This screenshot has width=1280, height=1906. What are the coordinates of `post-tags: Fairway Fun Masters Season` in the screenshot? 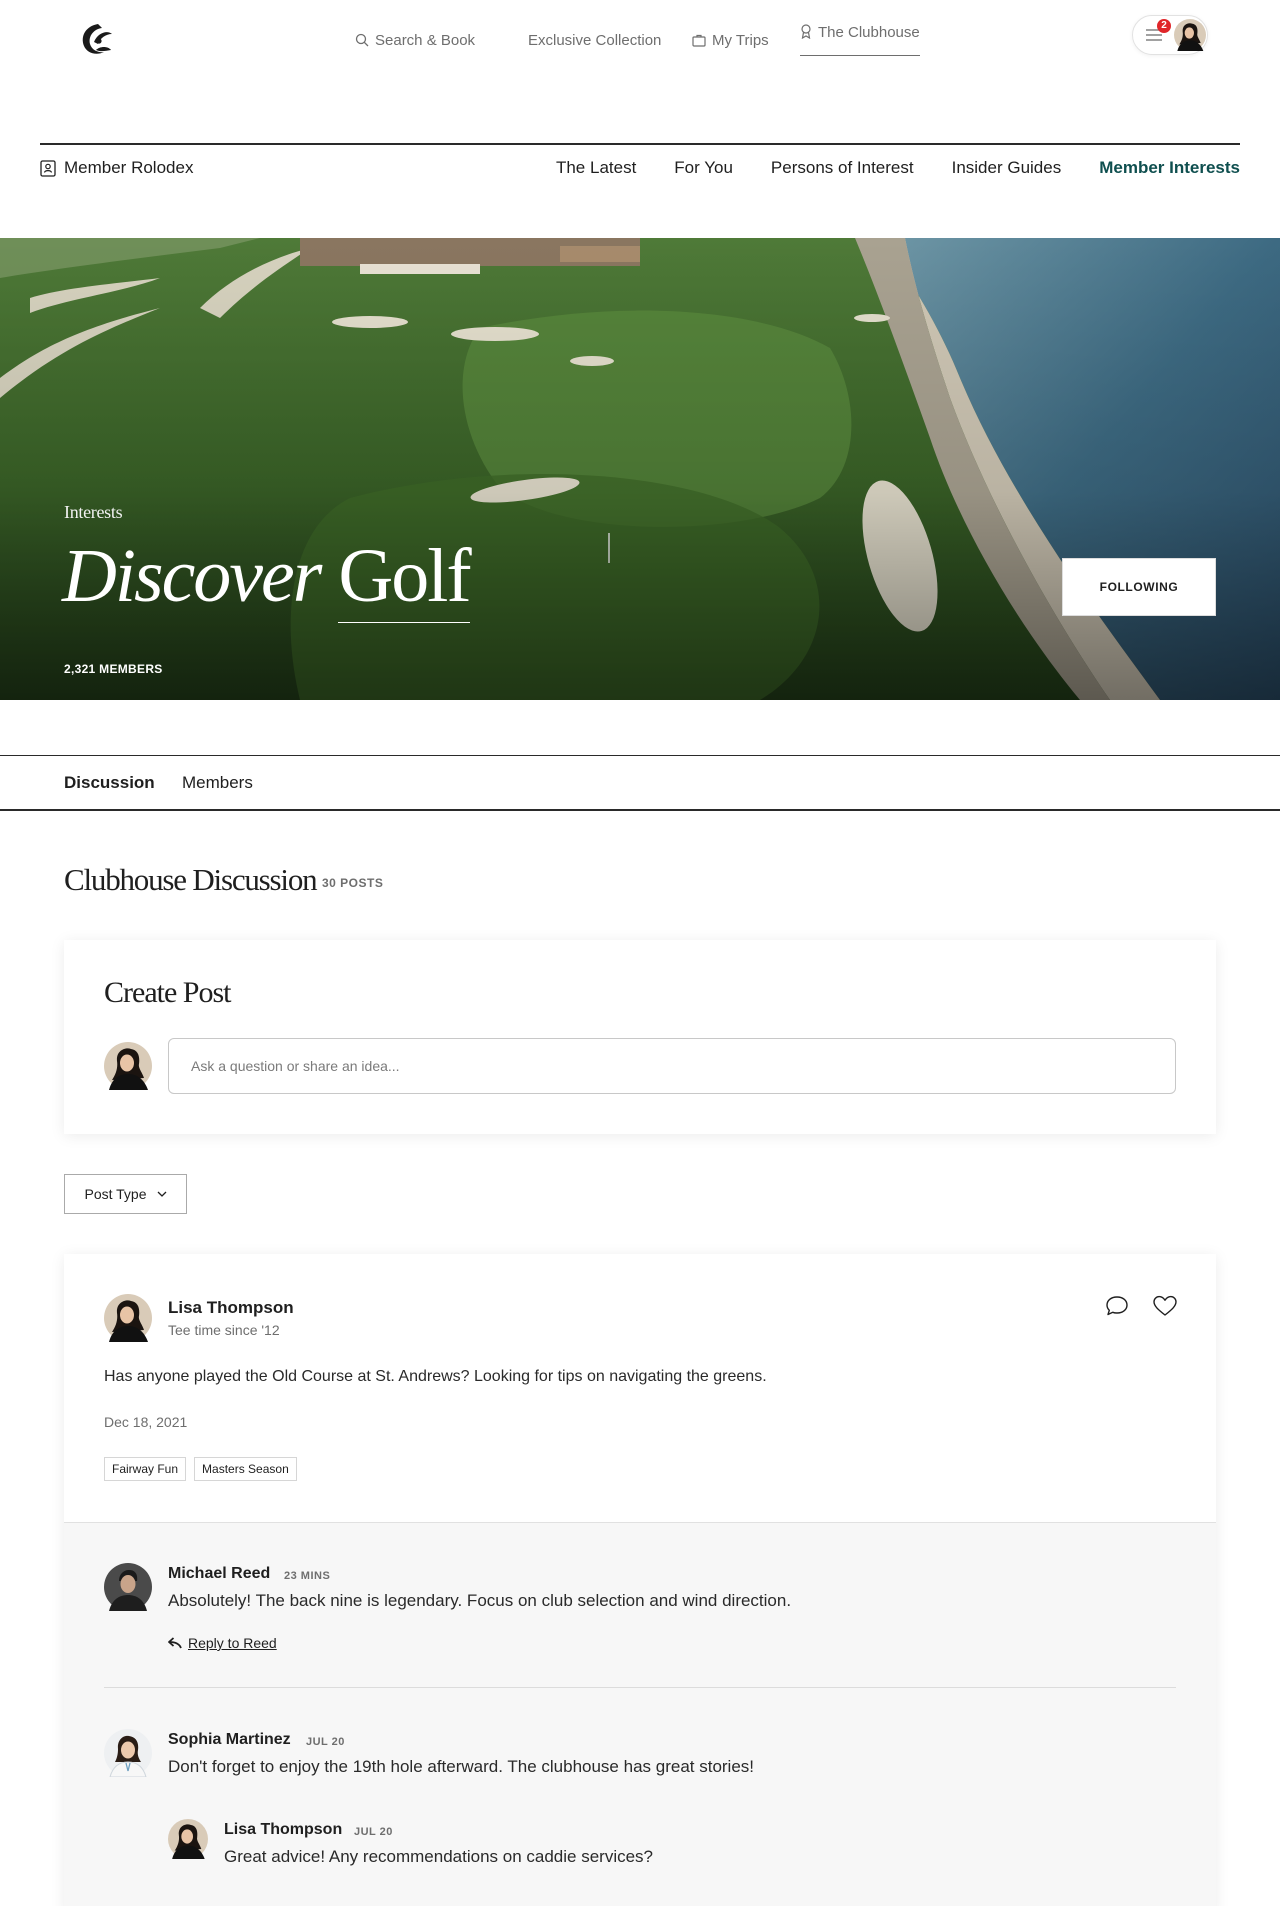 It's located at (200, 1469).